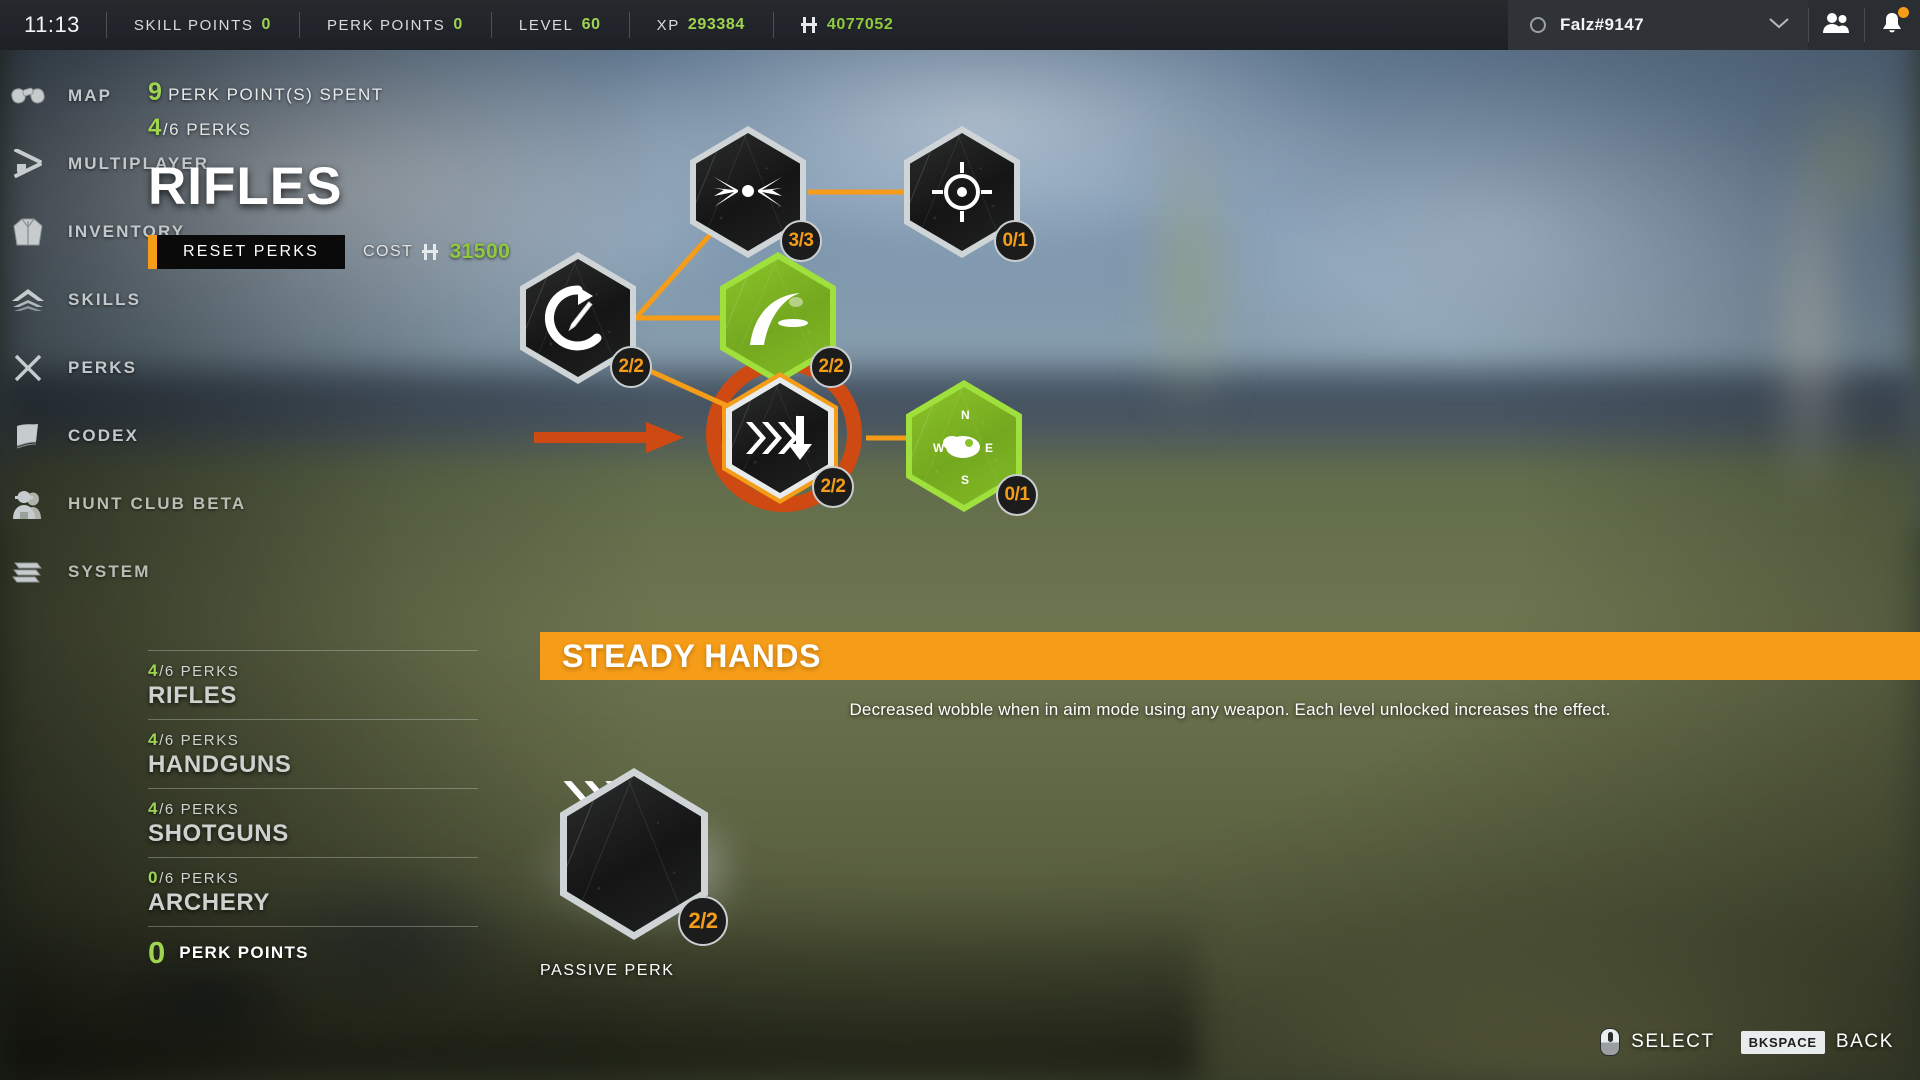  Describe the element at coordinates (218, 833) in the screenshot. I see `category-name: SHOTGUNS` at that location.